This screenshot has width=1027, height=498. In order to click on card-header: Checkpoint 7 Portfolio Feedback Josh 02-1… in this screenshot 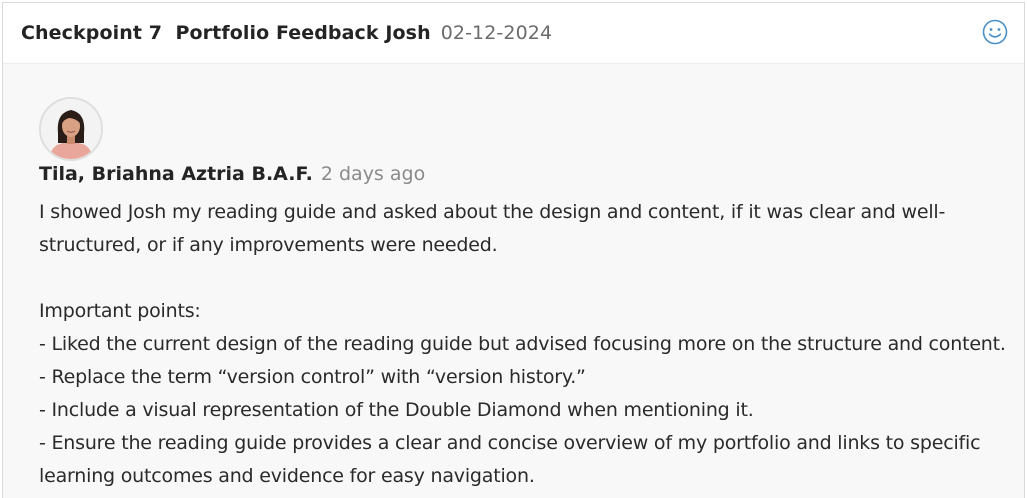, I will do `click(513, 33)`.